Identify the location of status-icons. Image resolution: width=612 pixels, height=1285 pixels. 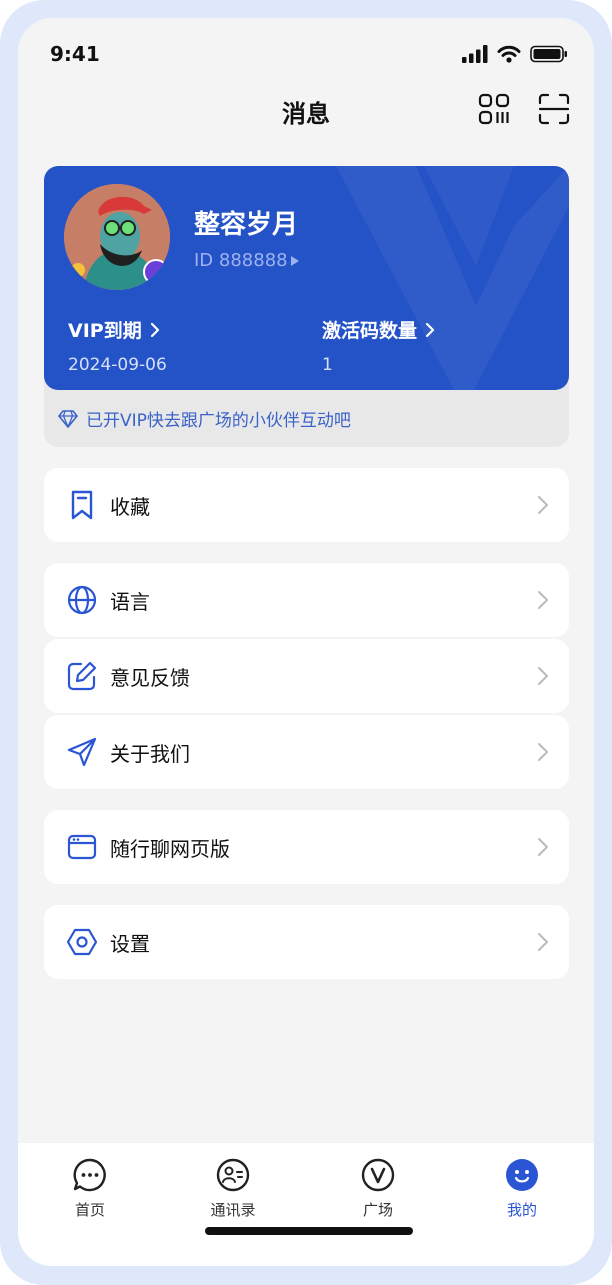
(515, 54).